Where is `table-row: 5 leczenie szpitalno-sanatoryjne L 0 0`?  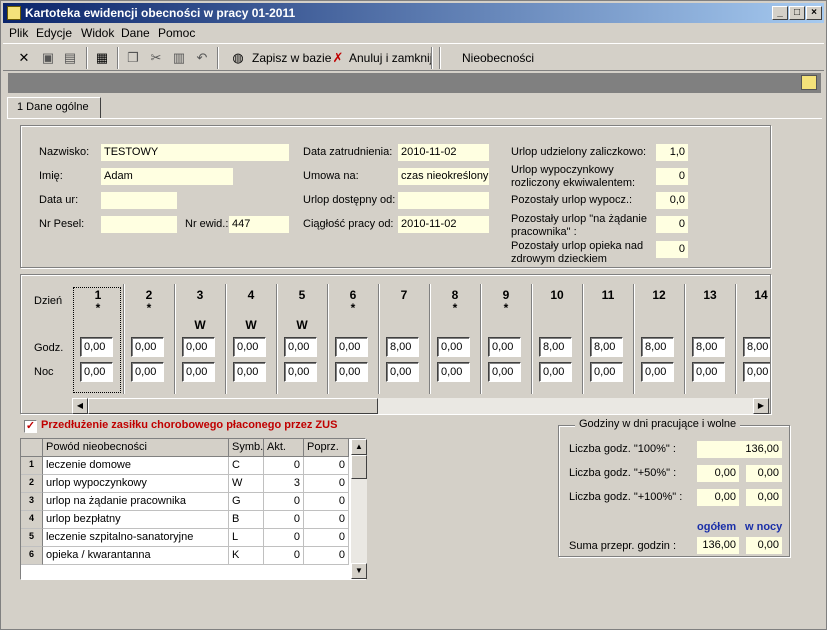
table-row: 5 leczenie szpitalno-sanatoryjne L 0 0 is located at coordinates (185, 538).